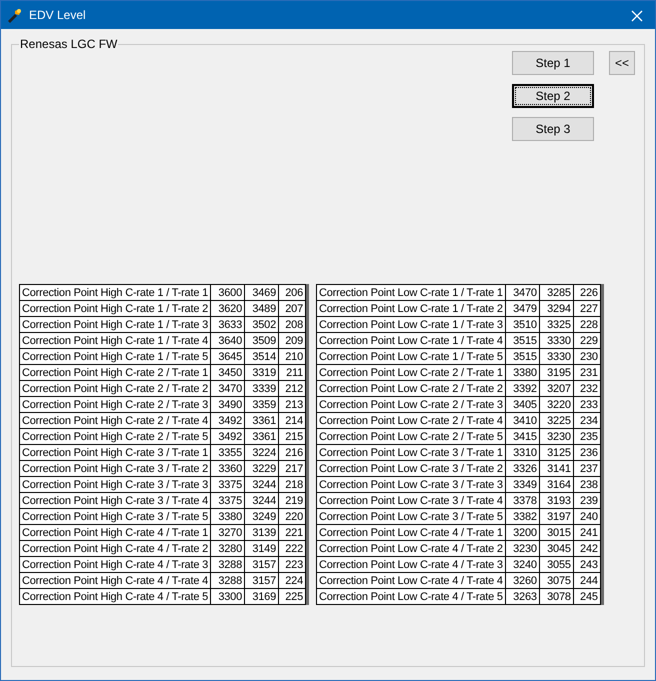 The image size is (656, 681). I want to click on value-cell: 218, so click(292, 484).